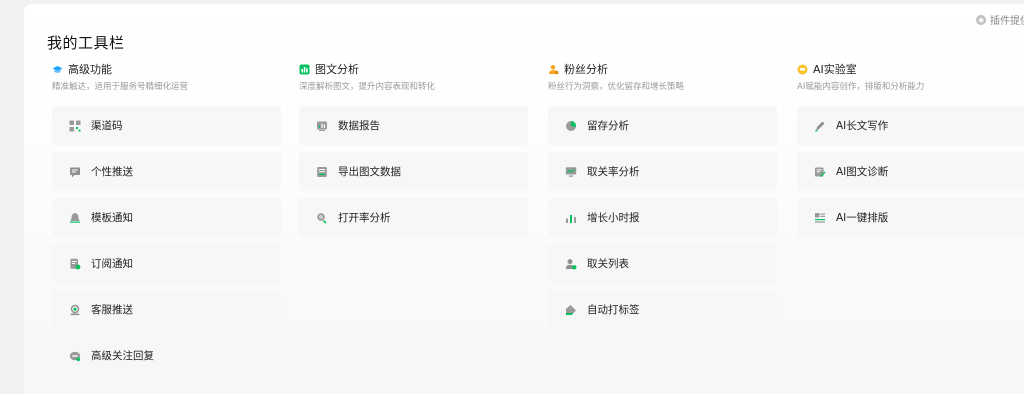 The image size is (1024, 394). I want to click on page-title: 我的工具栏, so click(86, 43).